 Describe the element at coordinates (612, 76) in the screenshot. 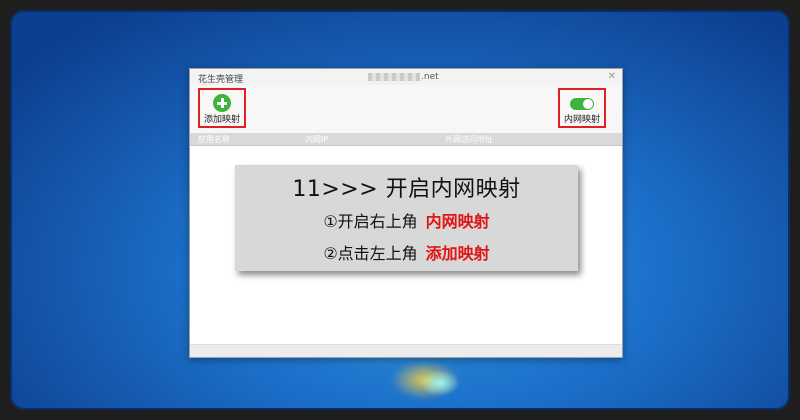

I see `close-icon: ✕` at that location.